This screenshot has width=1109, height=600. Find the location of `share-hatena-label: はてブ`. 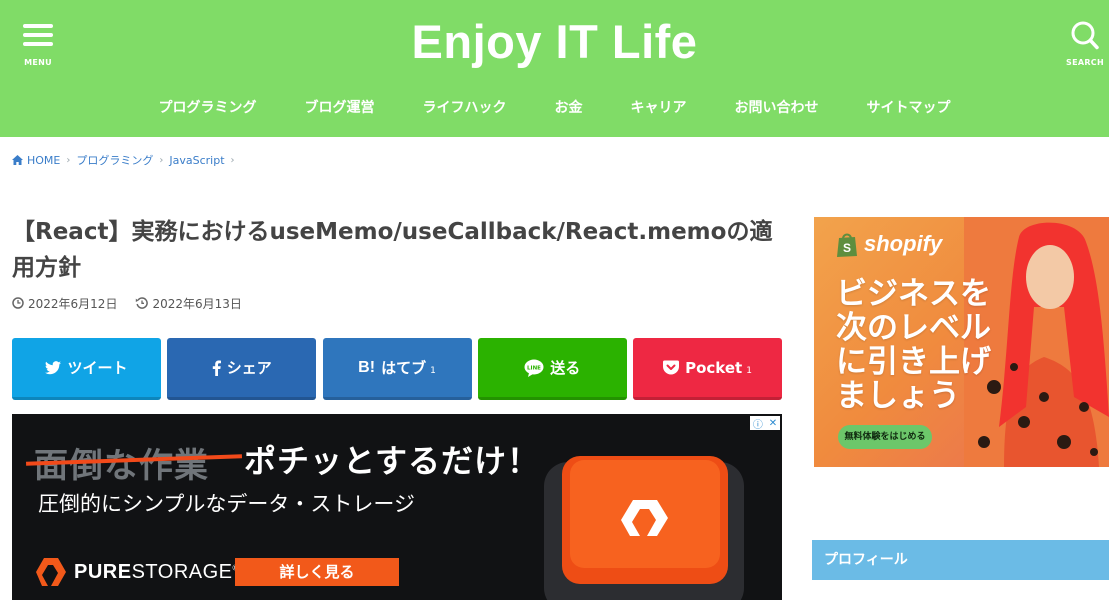

share-hatena-label: はてブ is located at coordinates (404, 368).